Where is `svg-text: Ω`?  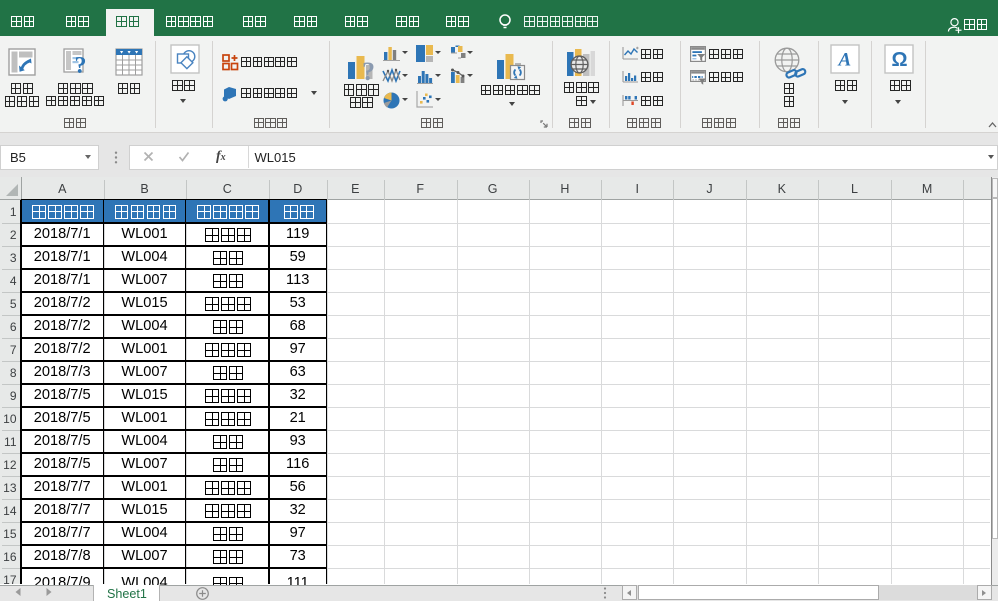
svg-text: Ω is located at coordinates (899, 60).